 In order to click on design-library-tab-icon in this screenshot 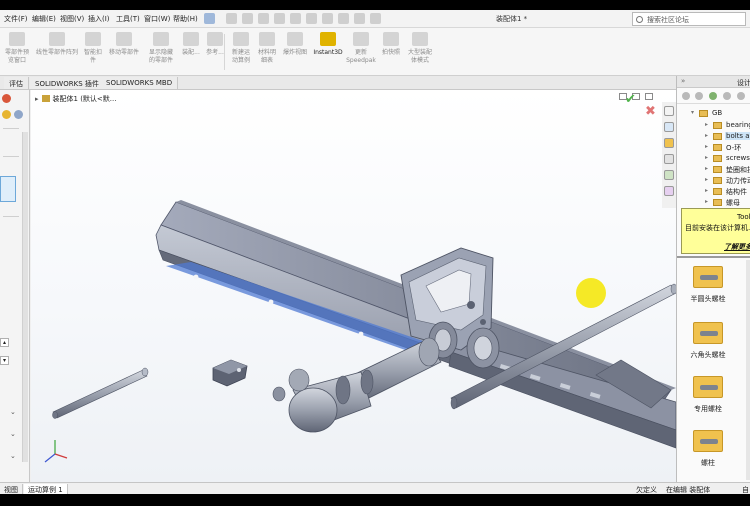, I will do `click(669, 143)`.